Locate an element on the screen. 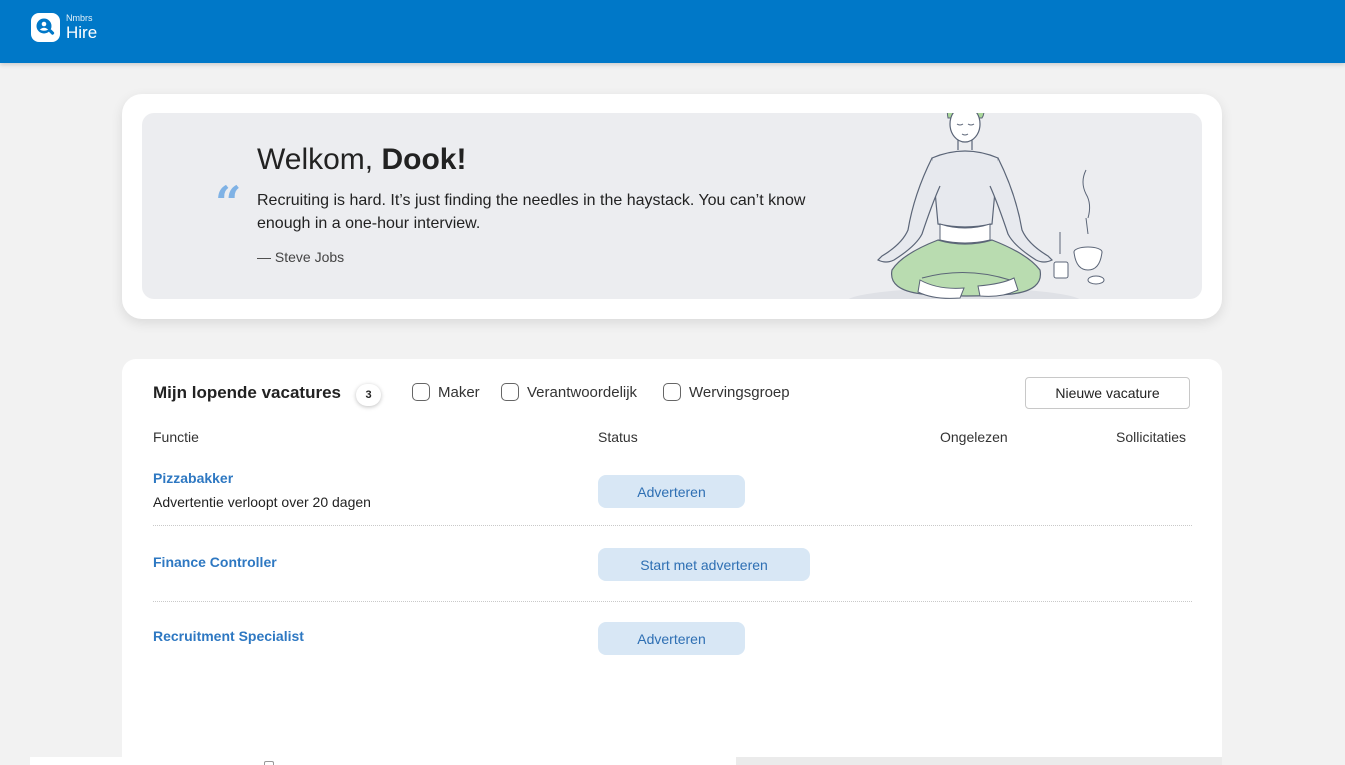  filter-verantwoordelijk-checkbox is located at coordinates (510, 392).